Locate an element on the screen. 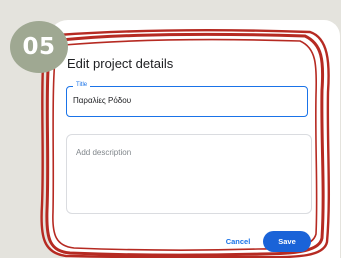 The height and width of the screenshot is (258, 341). title-field-value: Παραλίες Ρόδου is located at coordinates (102, 100).